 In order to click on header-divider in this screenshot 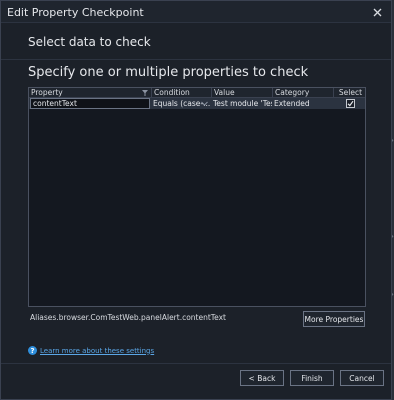, I will do `click(196, 59)`.